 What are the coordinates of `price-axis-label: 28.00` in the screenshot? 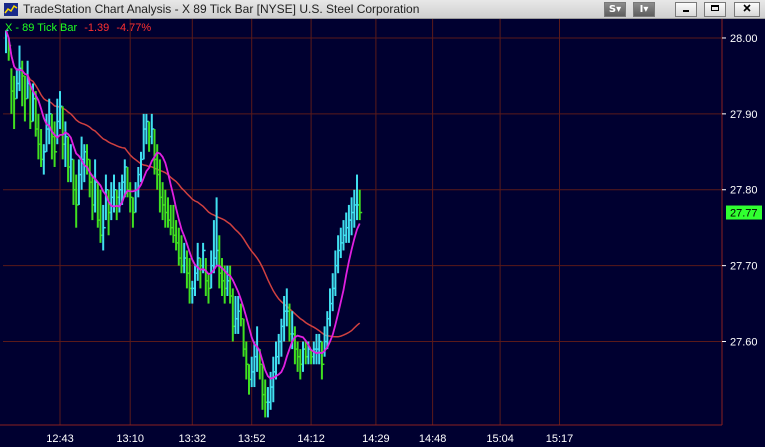 It's located at (744, 39).